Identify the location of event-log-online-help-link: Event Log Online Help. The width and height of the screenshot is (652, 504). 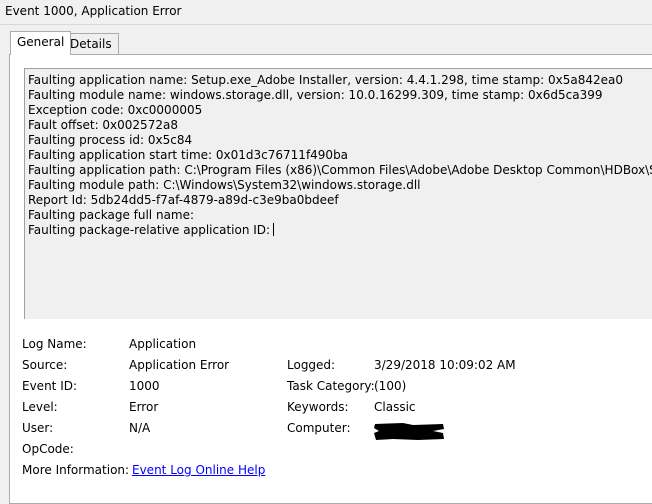
(198, 470).